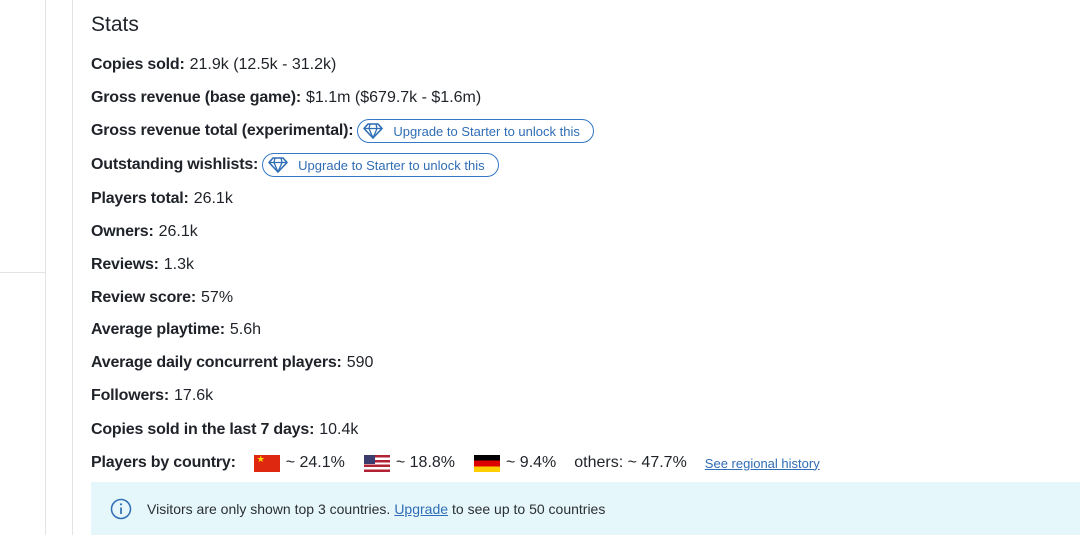 The height and width of the screenshot is (535, 1080). What do you see at coordinates (122, 231) in the screenshot?
I see `stat-label: Owners:` at bounding box center [122, 231].